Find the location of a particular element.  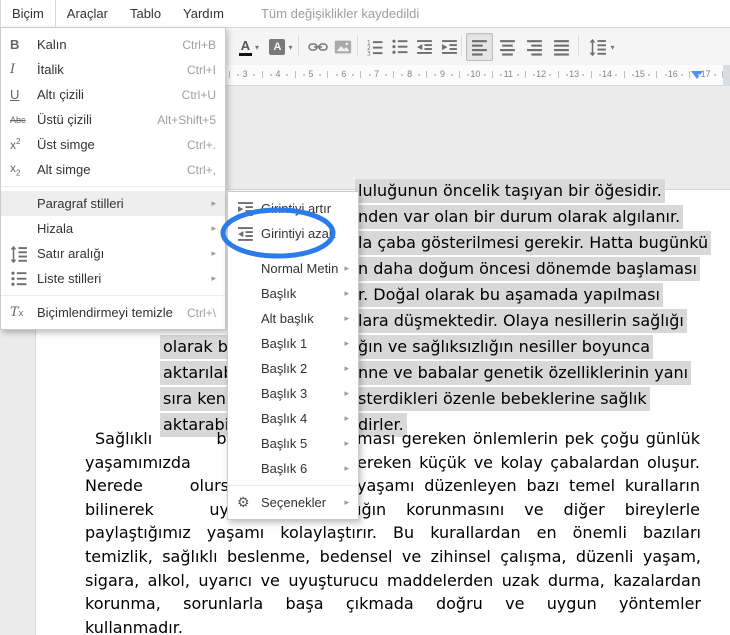

text-color-icon: A is located at coordinates (245, 47).